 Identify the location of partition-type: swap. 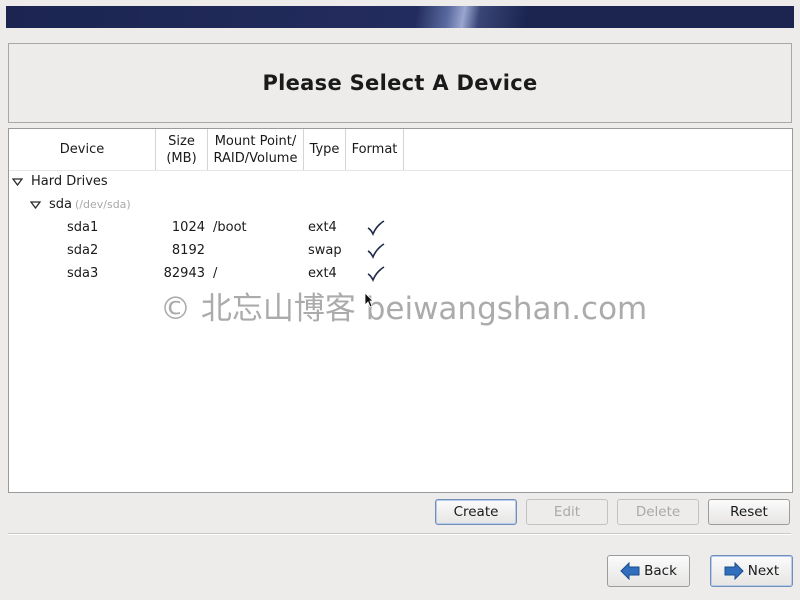
(325, 250).